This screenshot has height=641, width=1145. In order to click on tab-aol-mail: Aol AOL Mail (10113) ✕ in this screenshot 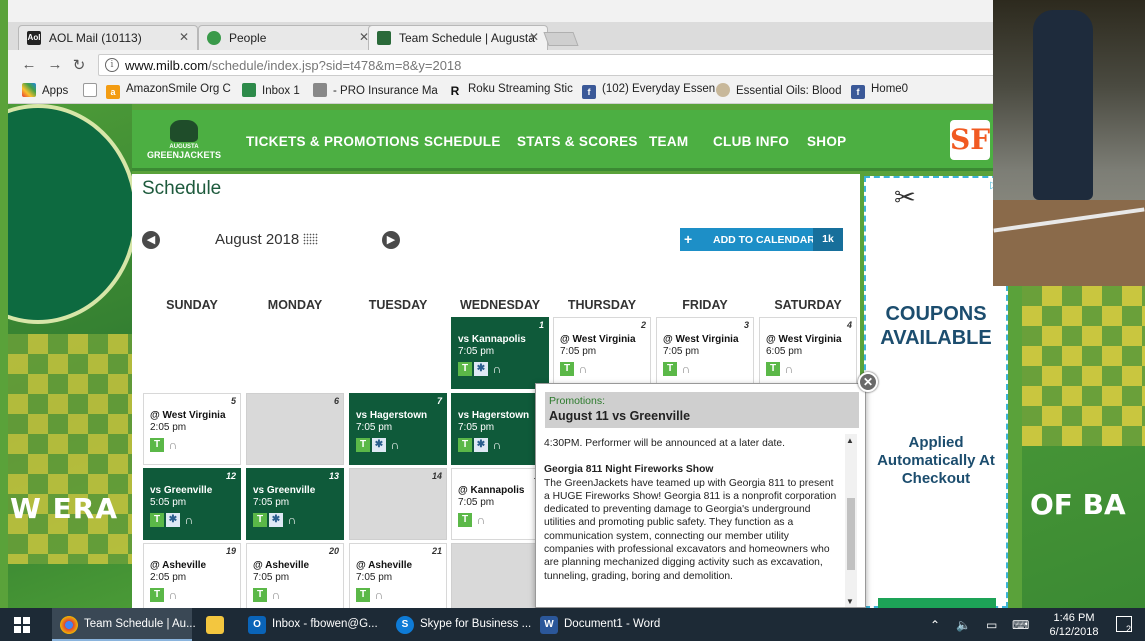, I will do `click(108, 37)`.